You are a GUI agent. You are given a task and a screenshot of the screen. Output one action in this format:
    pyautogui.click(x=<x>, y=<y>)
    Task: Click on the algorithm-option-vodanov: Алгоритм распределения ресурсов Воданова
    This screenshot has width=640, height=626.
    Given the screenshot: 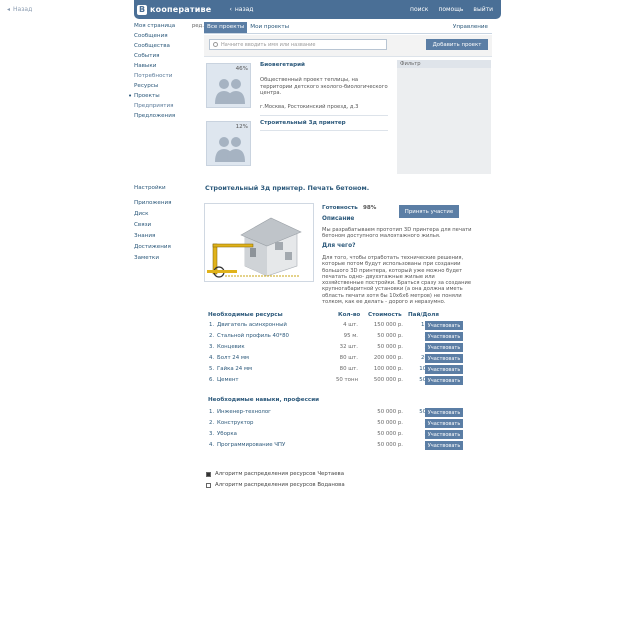 What is the action you would take?
    pyautogui.click(x=275, y=485)
    